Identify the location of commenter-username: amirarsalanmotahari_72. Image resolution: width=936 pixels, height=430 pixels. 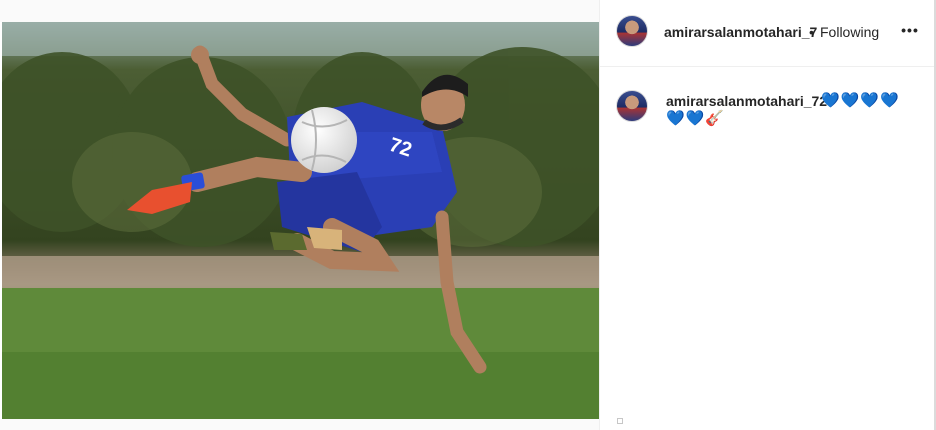
(746, 101).